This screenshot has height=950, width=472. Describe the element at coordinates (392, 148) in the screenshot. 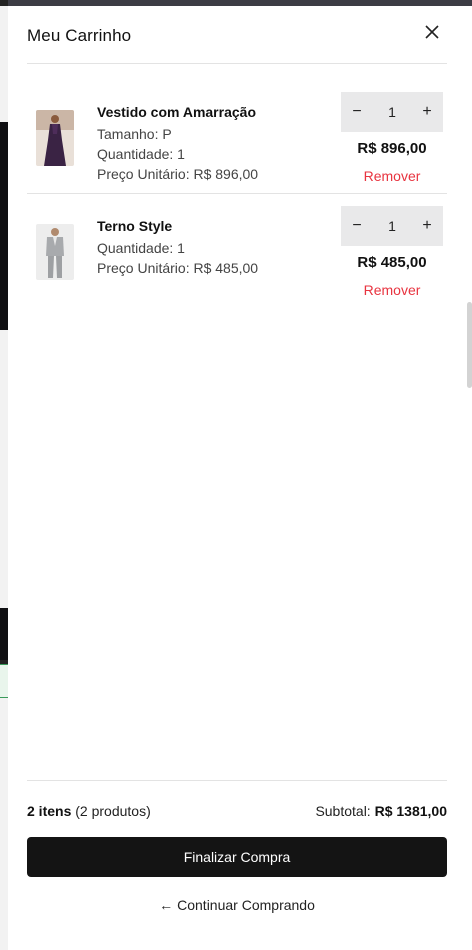

I see `item-total-price: R$ 896,00` at that location.